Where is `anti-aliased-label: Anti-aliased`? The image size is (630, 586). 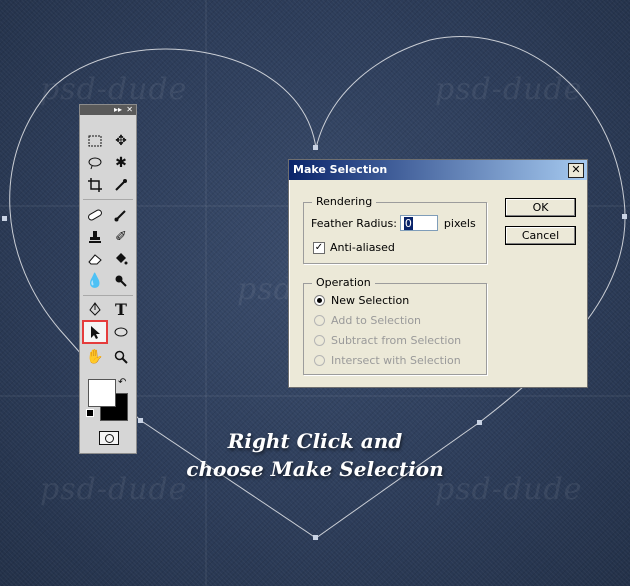 anti-aliased-label: Anti-aliased is located at coordinates (362, 247).